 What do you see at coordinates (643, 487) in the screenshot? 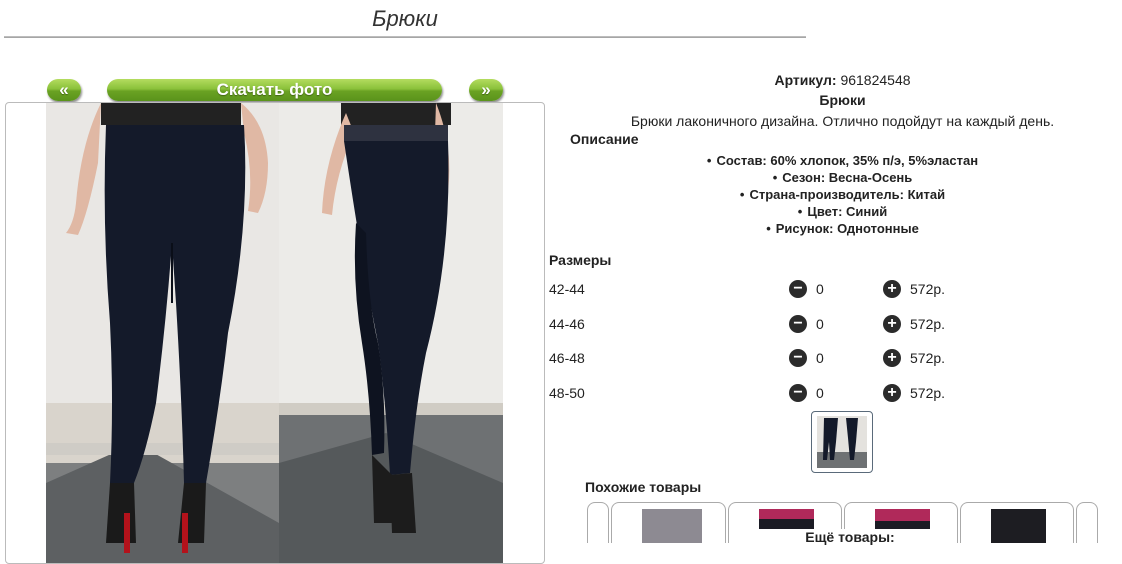
I see `similar-products-heading: Похожие товары` at bounding box center [643, 487].